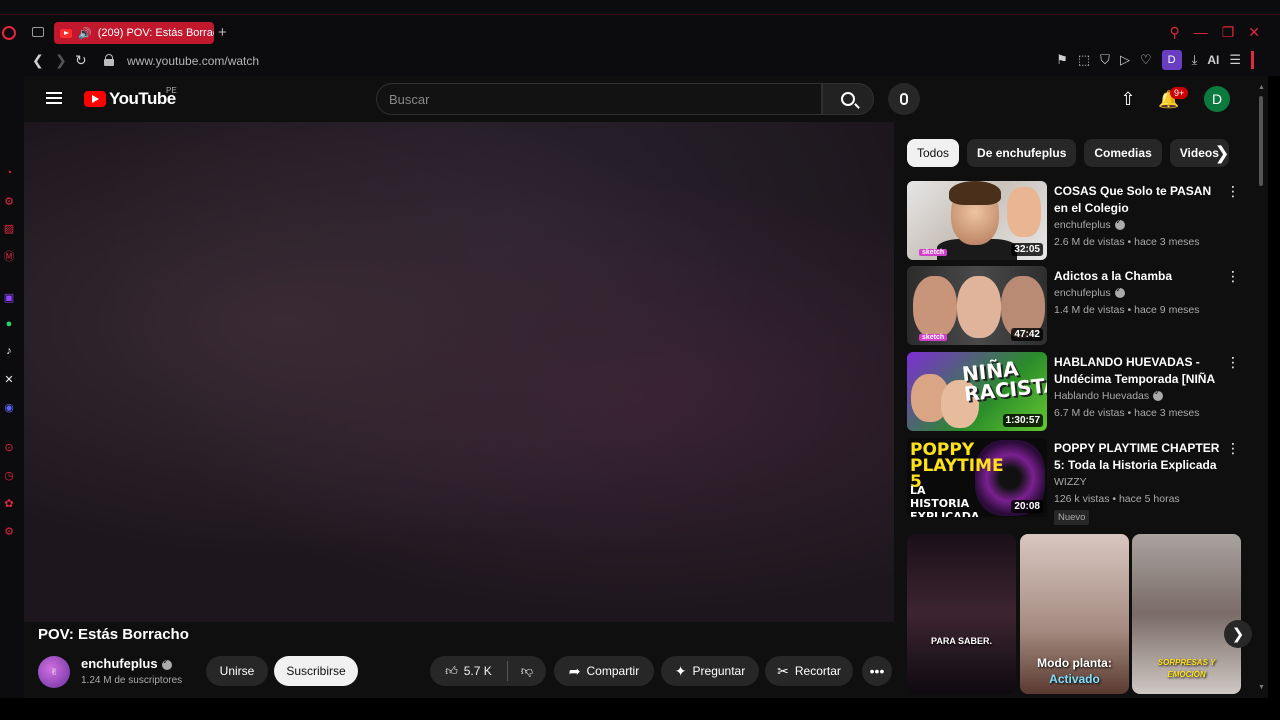 This screenshot has height=720, width=1280. I want to click on speaker-icon: 🔊, so click(85, 33).